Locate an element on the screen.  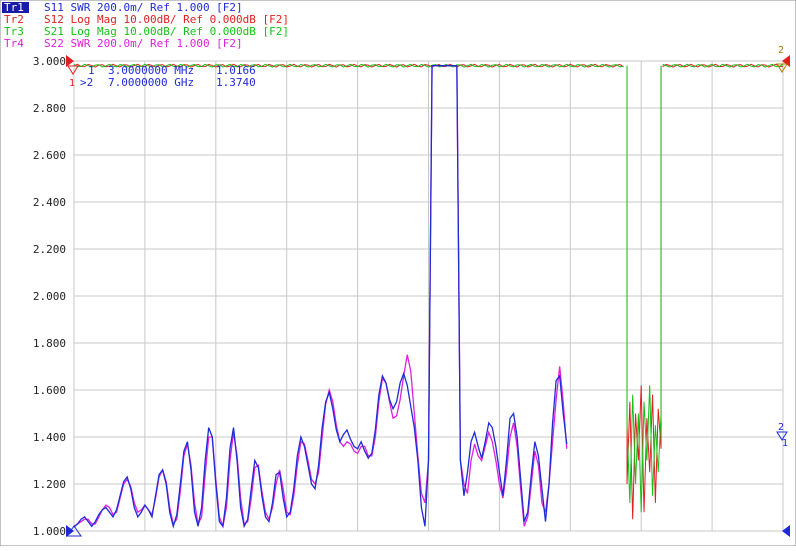
marker-1-side-number: 1 is located at coordinates (785, 443).